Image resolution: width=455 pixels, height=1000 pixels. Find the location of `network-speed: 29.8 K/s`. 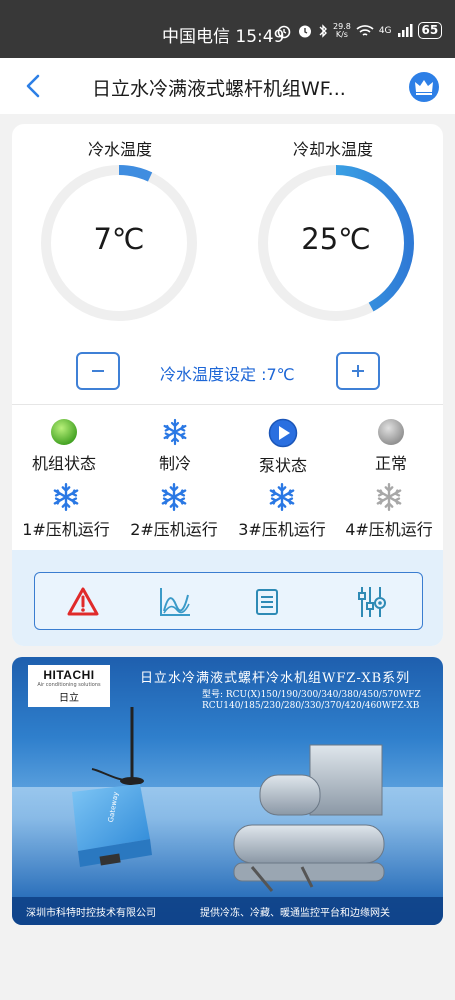

network-speed: 29.8 K/s is located at coordinates (342, 30).